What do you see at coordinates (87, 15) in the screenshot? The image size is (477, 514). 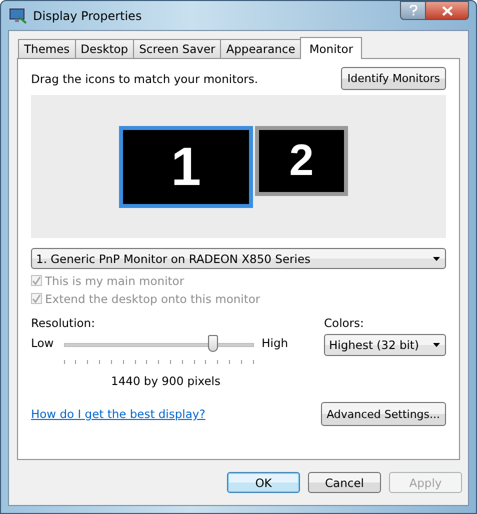 I see `window-title: Display Properties` at bounding box center [87, 15].